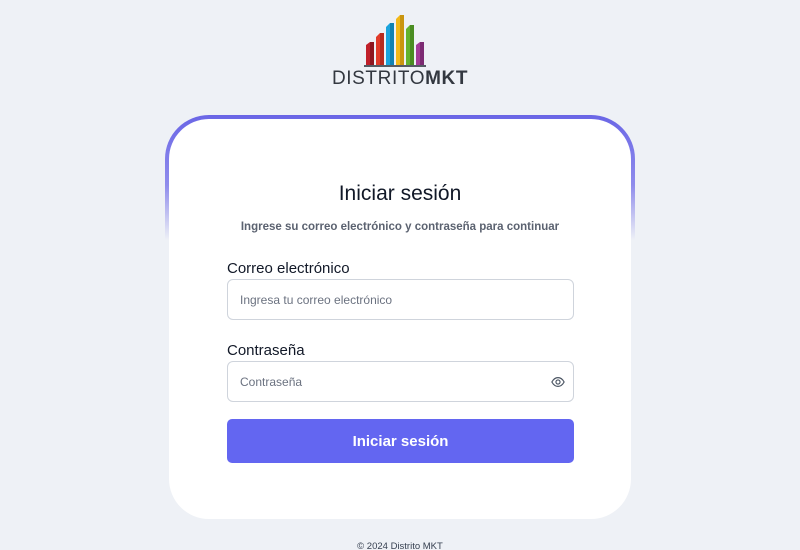 This screenshot has height=550, width=800. I want to click on city-bars-logo-icon, so click(395, 41).